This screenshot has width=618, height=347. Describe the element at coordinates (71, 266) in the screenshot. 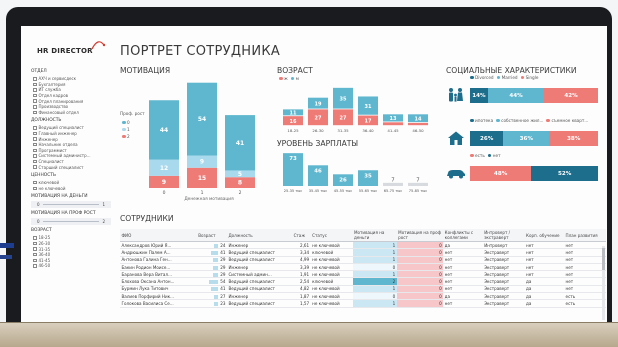

I see `filter-option: 46-50` at that location.